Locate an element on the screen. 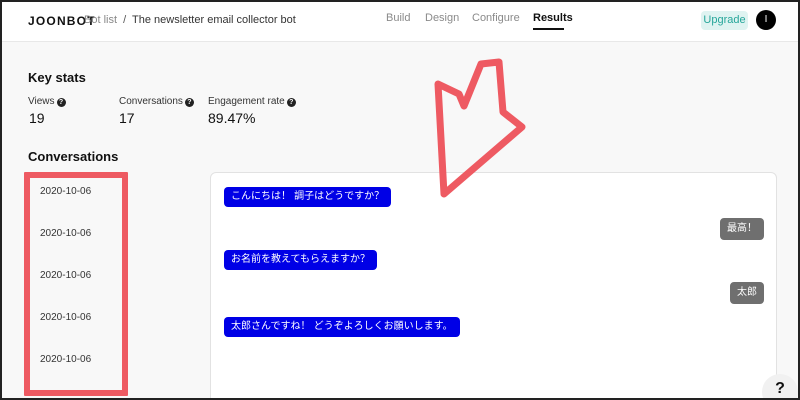  upgrade-button: Upgrade is located at coordinates (724, 20).